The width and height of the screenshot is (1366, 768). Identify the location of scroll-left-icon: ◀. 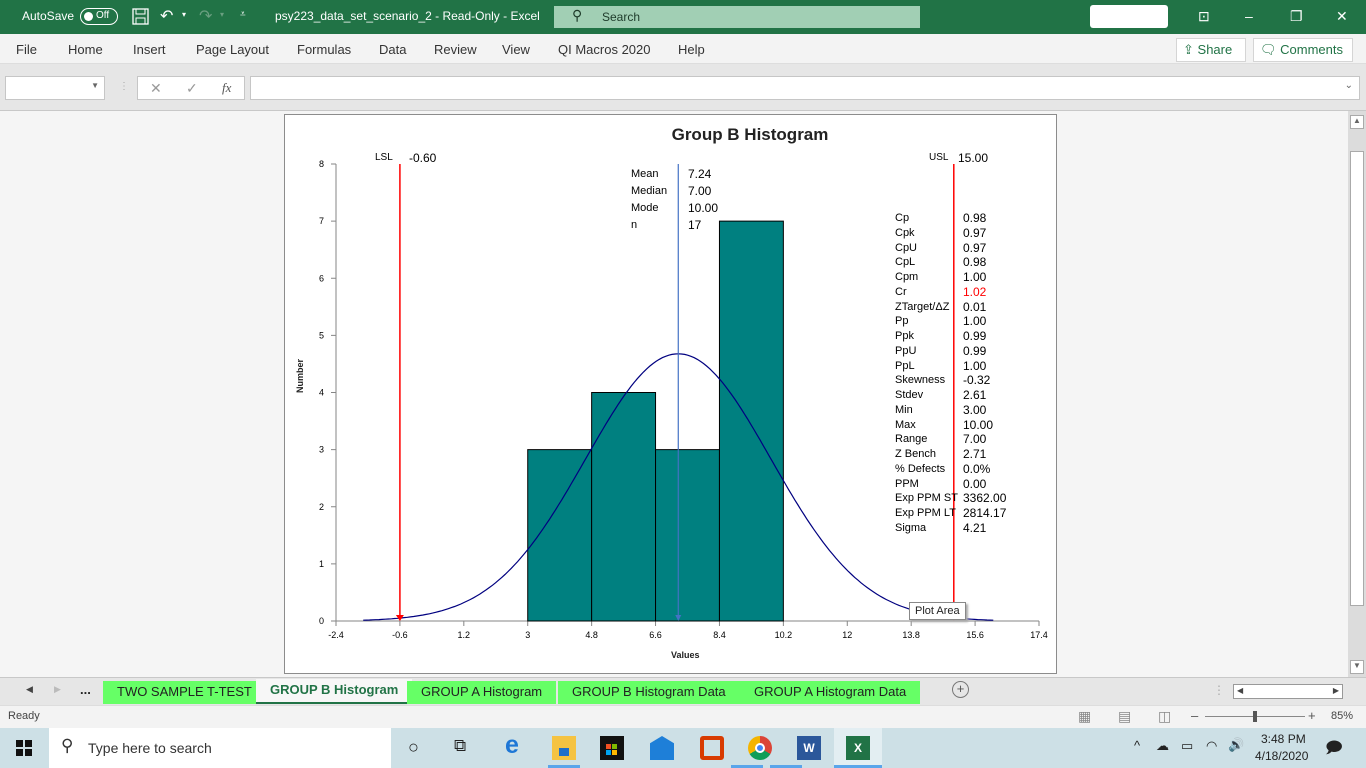
(1240, 690).